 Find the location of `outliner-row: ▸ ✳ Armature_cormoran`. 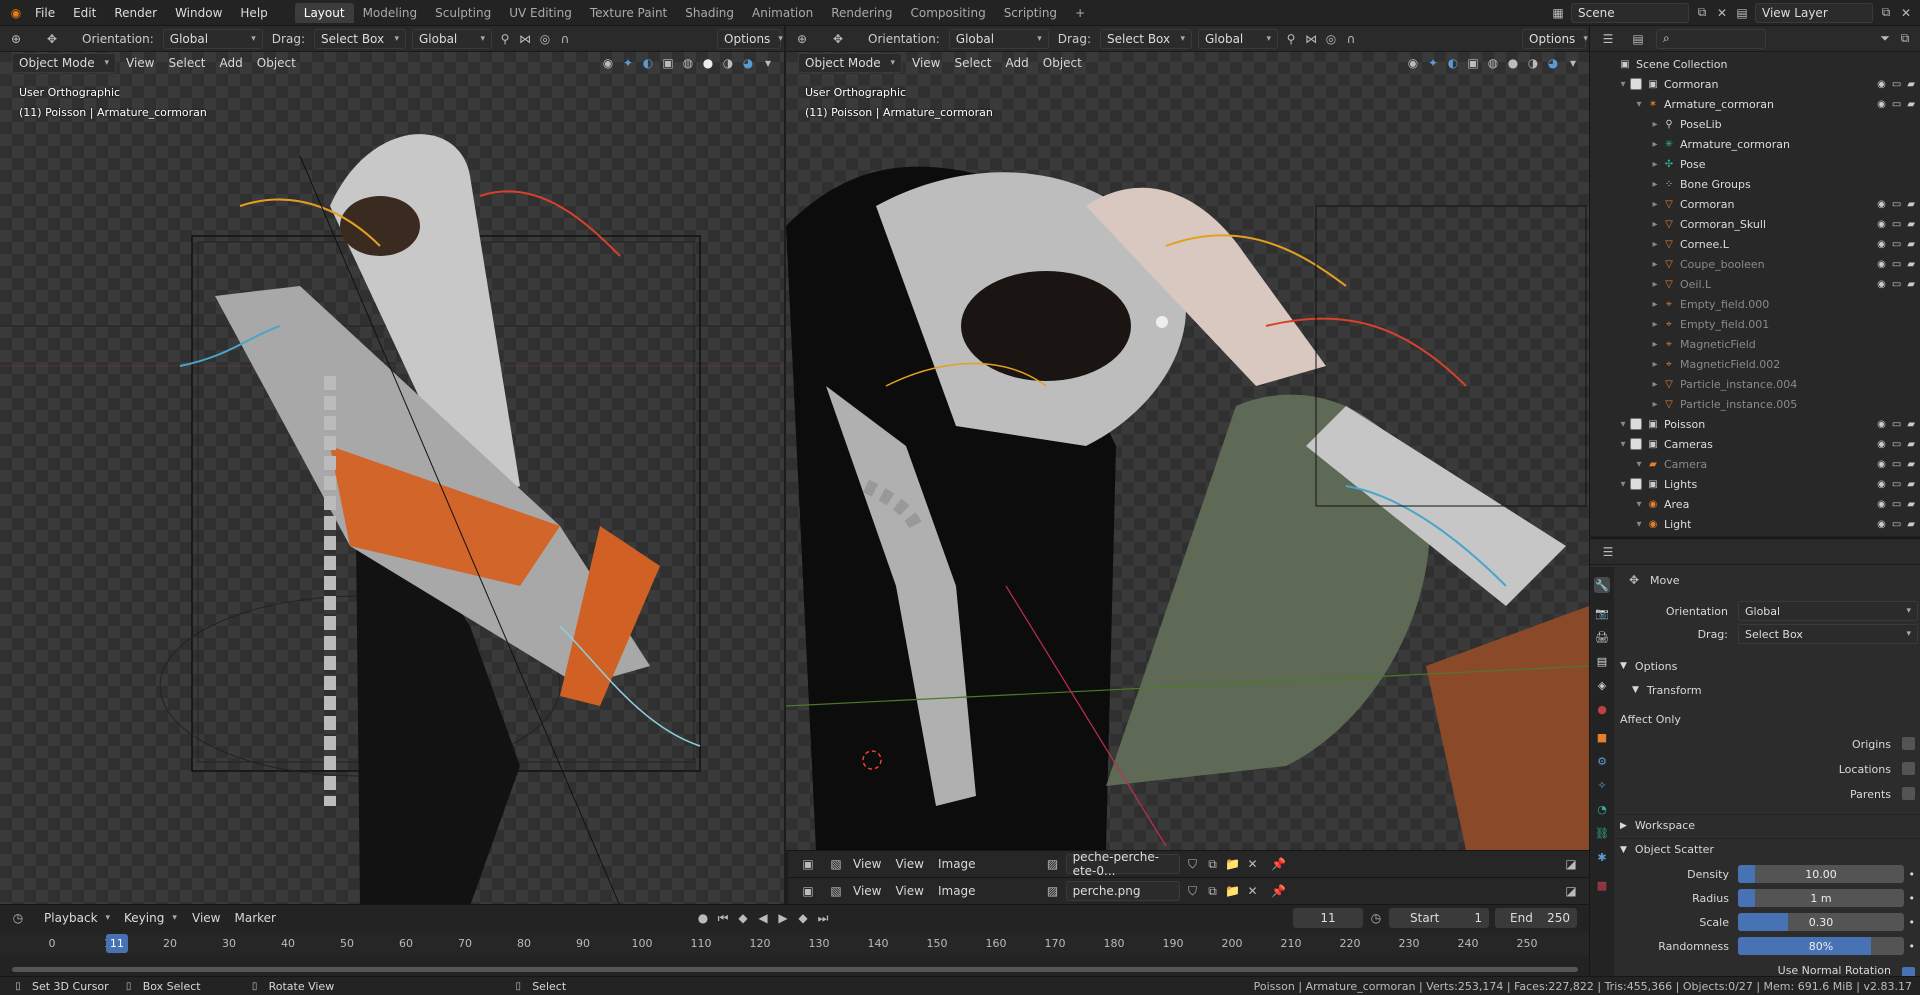

outliner-row: ▸ ✳ Armature_cormoran is located at coordinates (1755, 144).